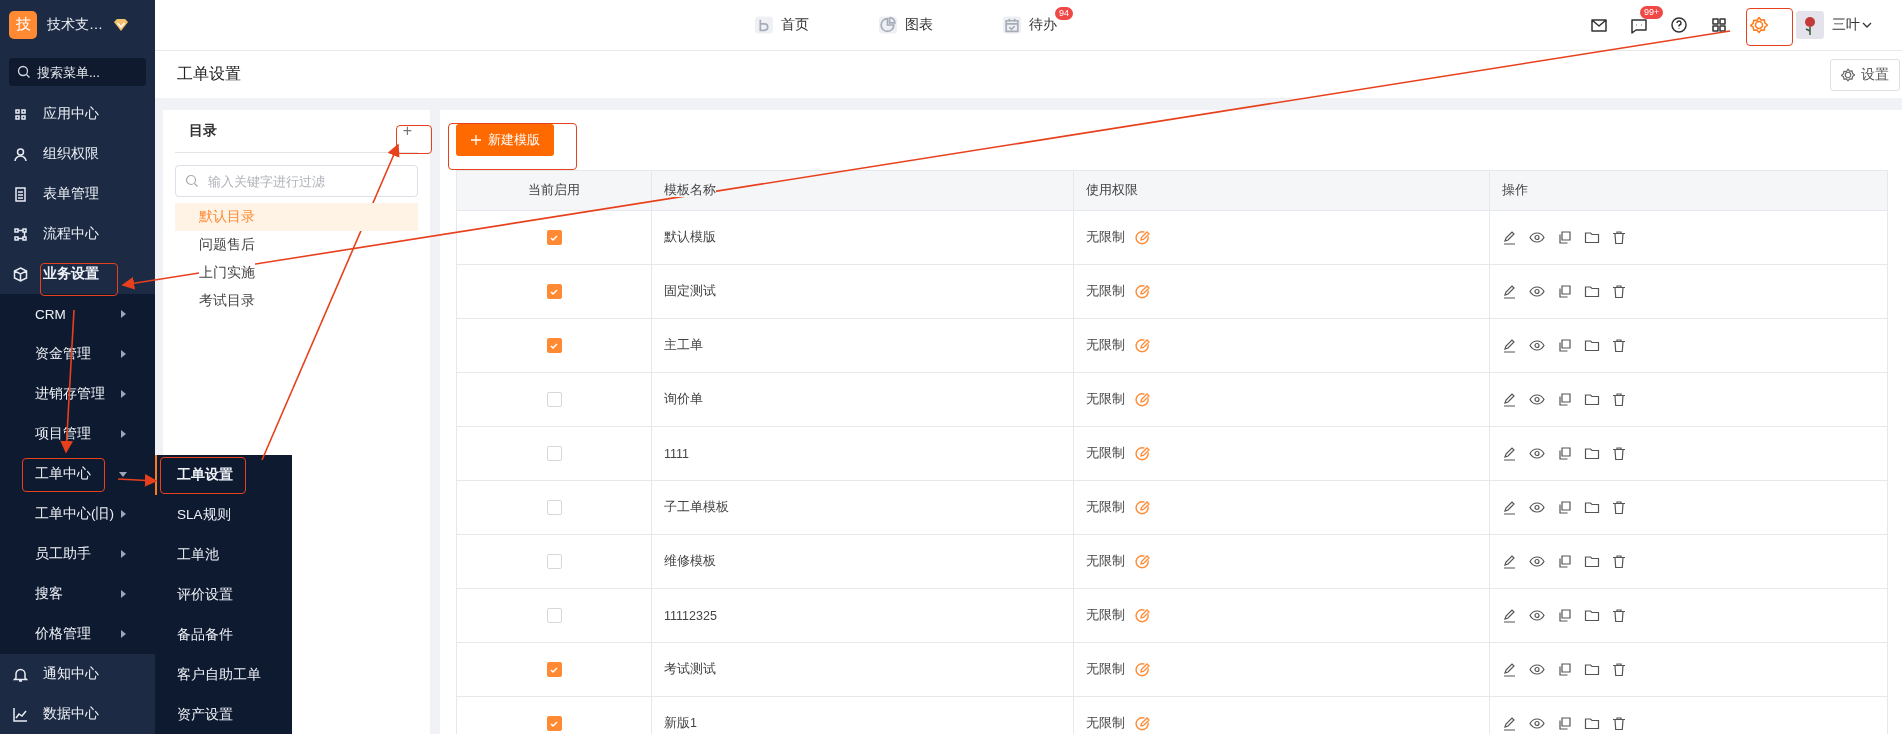 The image size is (1902, 734). I want to click on submenu-item: 搜客, so click(77, 594).